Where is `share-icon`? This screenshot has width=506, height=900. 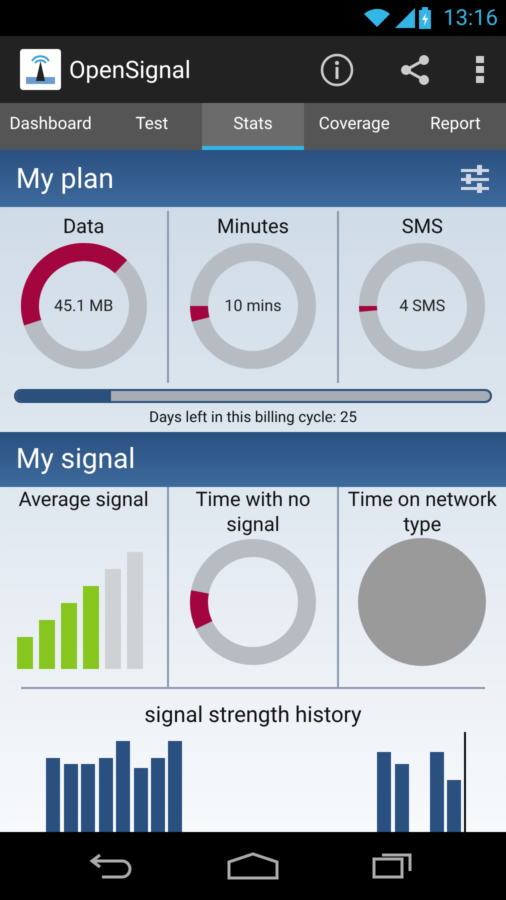 share-icon is located at coordinates (415, 69).